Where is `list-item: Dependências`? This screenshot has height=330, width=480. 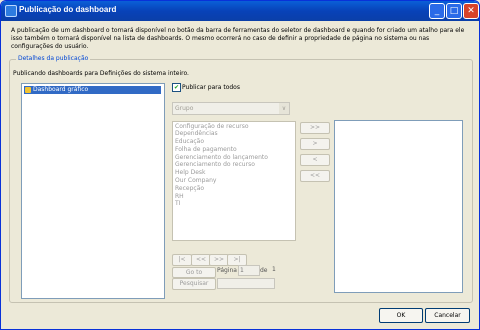
list-item: Dependências is located at coordinates (196, 133).